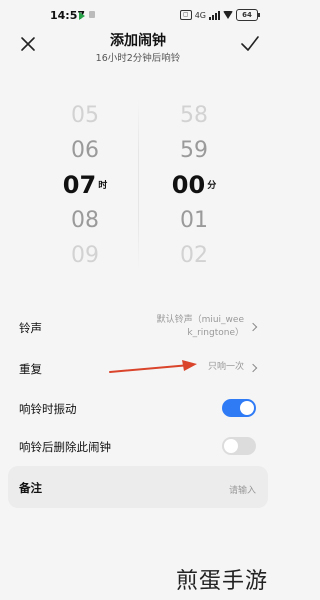 This screenshot has width=320, height=600. What do you see at coordinates (138, 41) in the screenshot?
I see `page-title: 添加闹钟` at bounding box center [138, 41].